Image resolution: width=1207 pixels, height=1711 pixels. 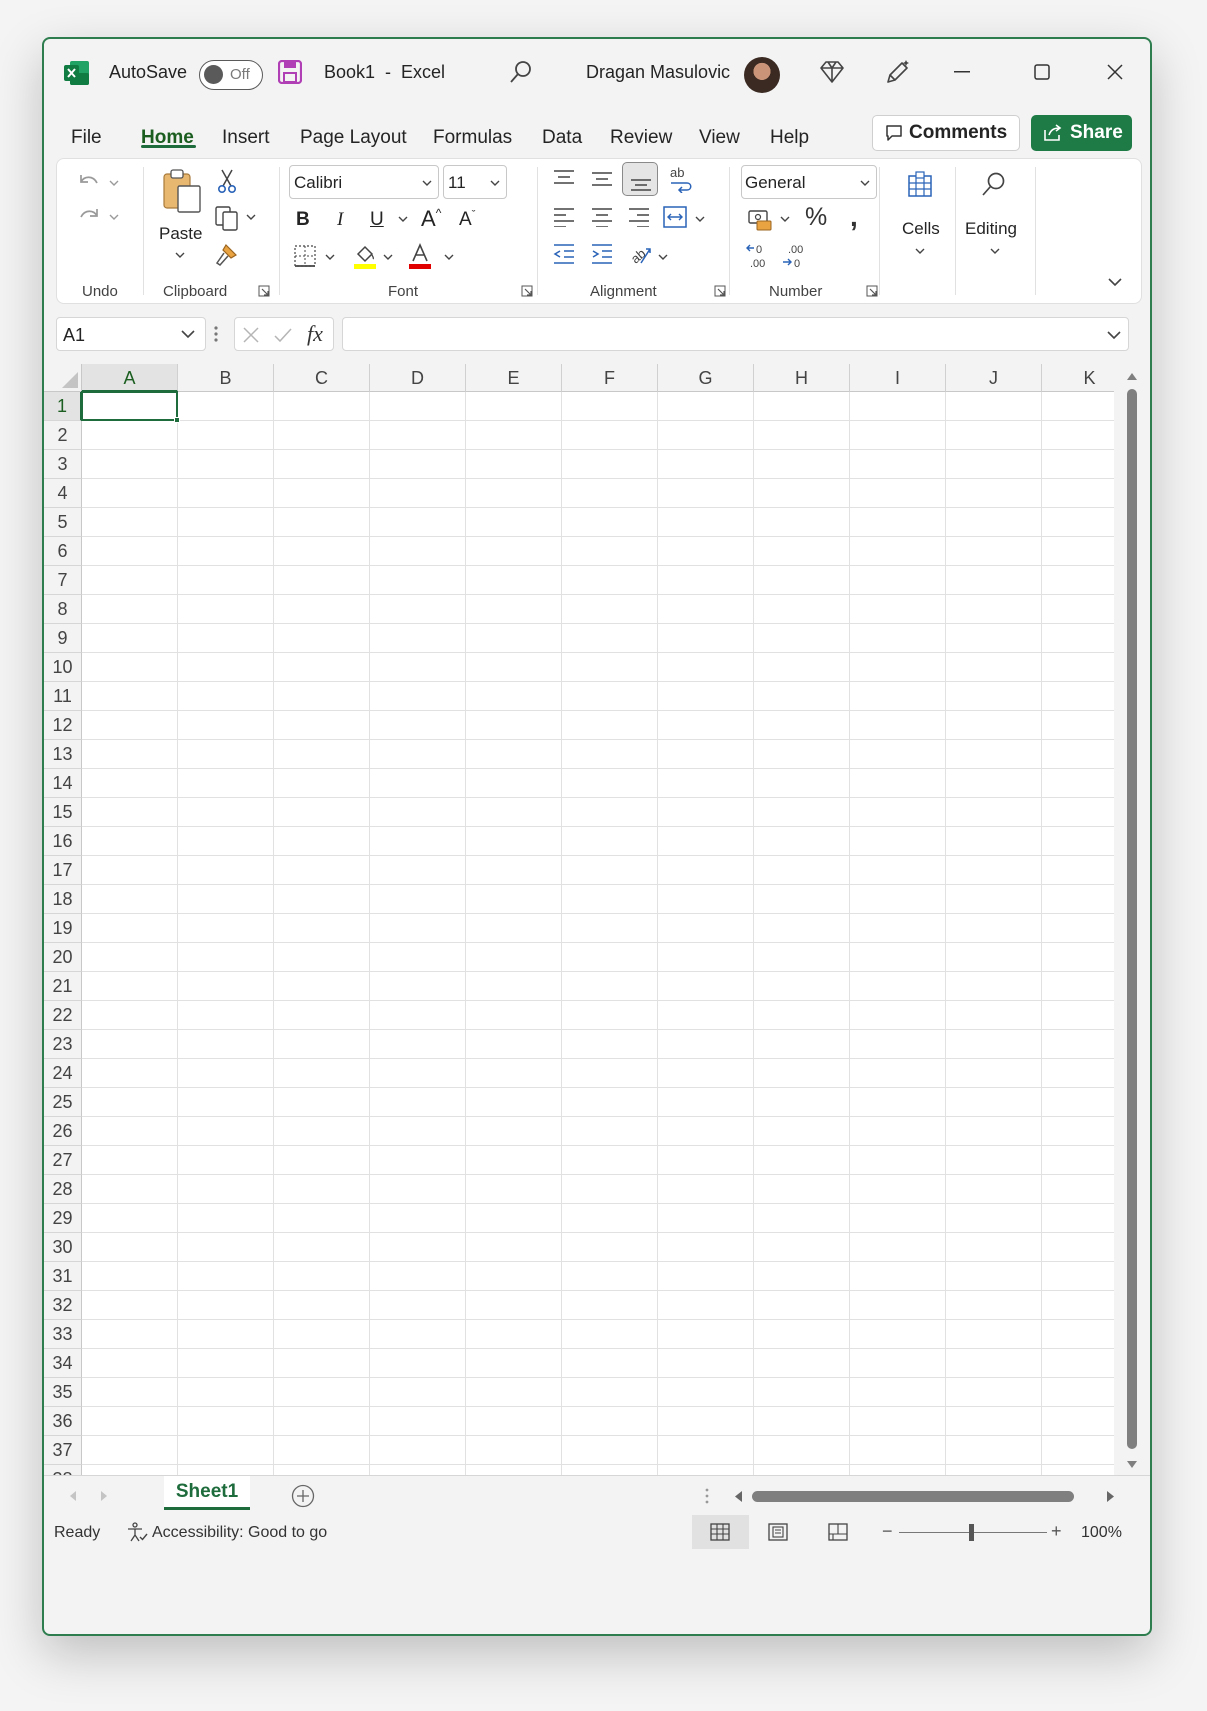 What do you see at coordinates (1056, 1531) in the screenshot?
I see `zoom-in-button: +` at bounding box center [1056, 1531].